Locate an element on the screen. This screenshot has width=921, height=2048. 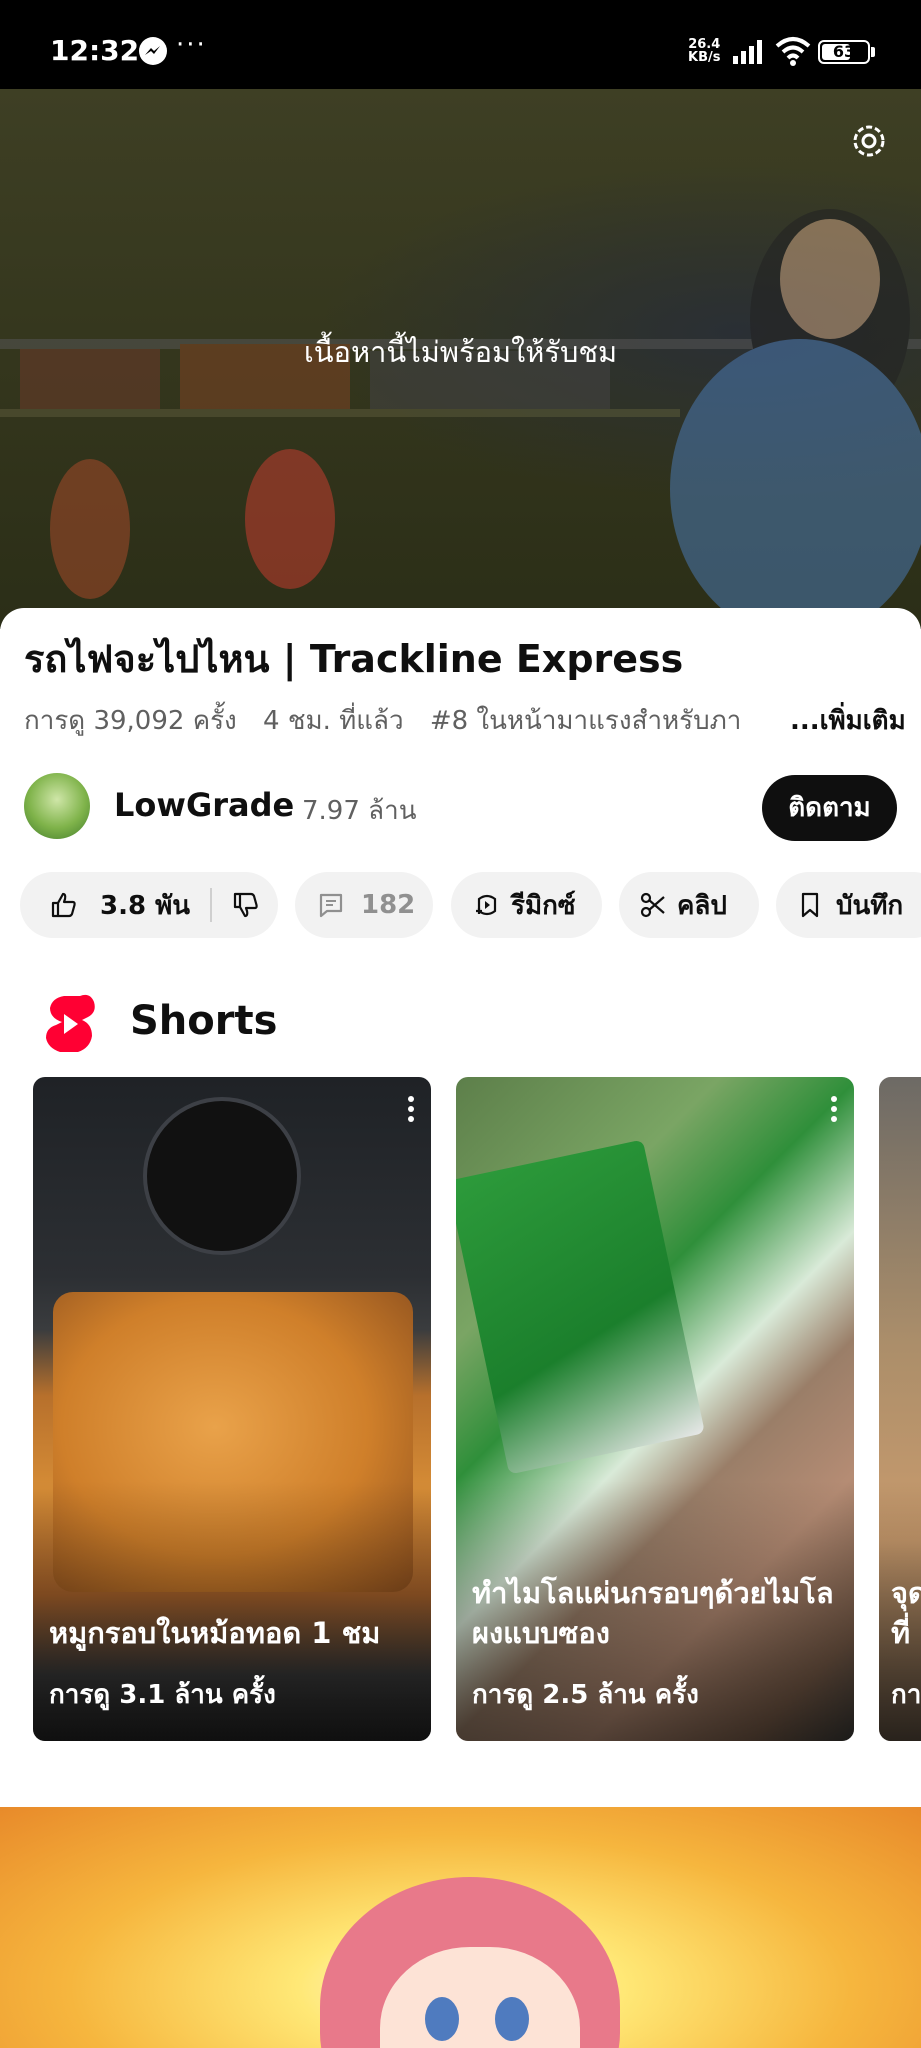
subscribe-button: ติดตาม is located at coordinates (829, 808).